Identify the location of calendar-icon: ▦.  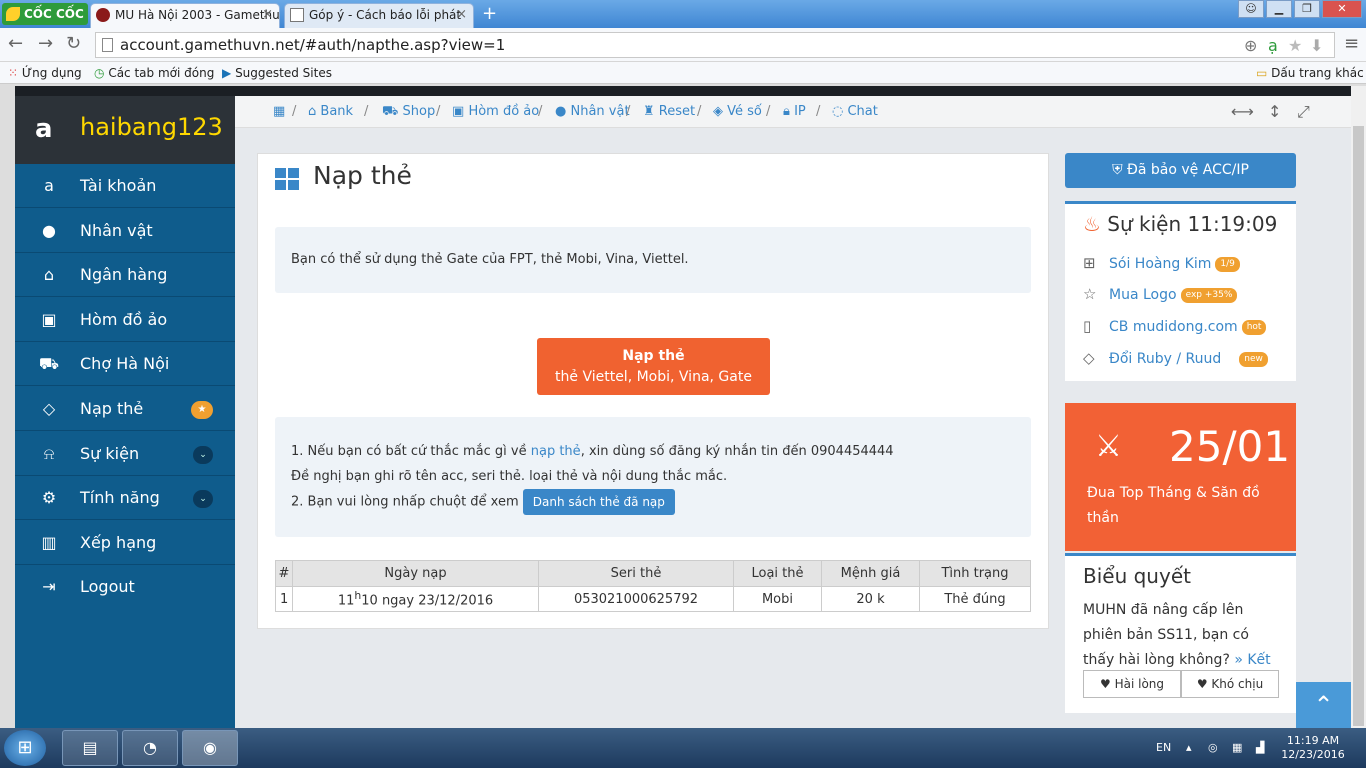
(279, 112).